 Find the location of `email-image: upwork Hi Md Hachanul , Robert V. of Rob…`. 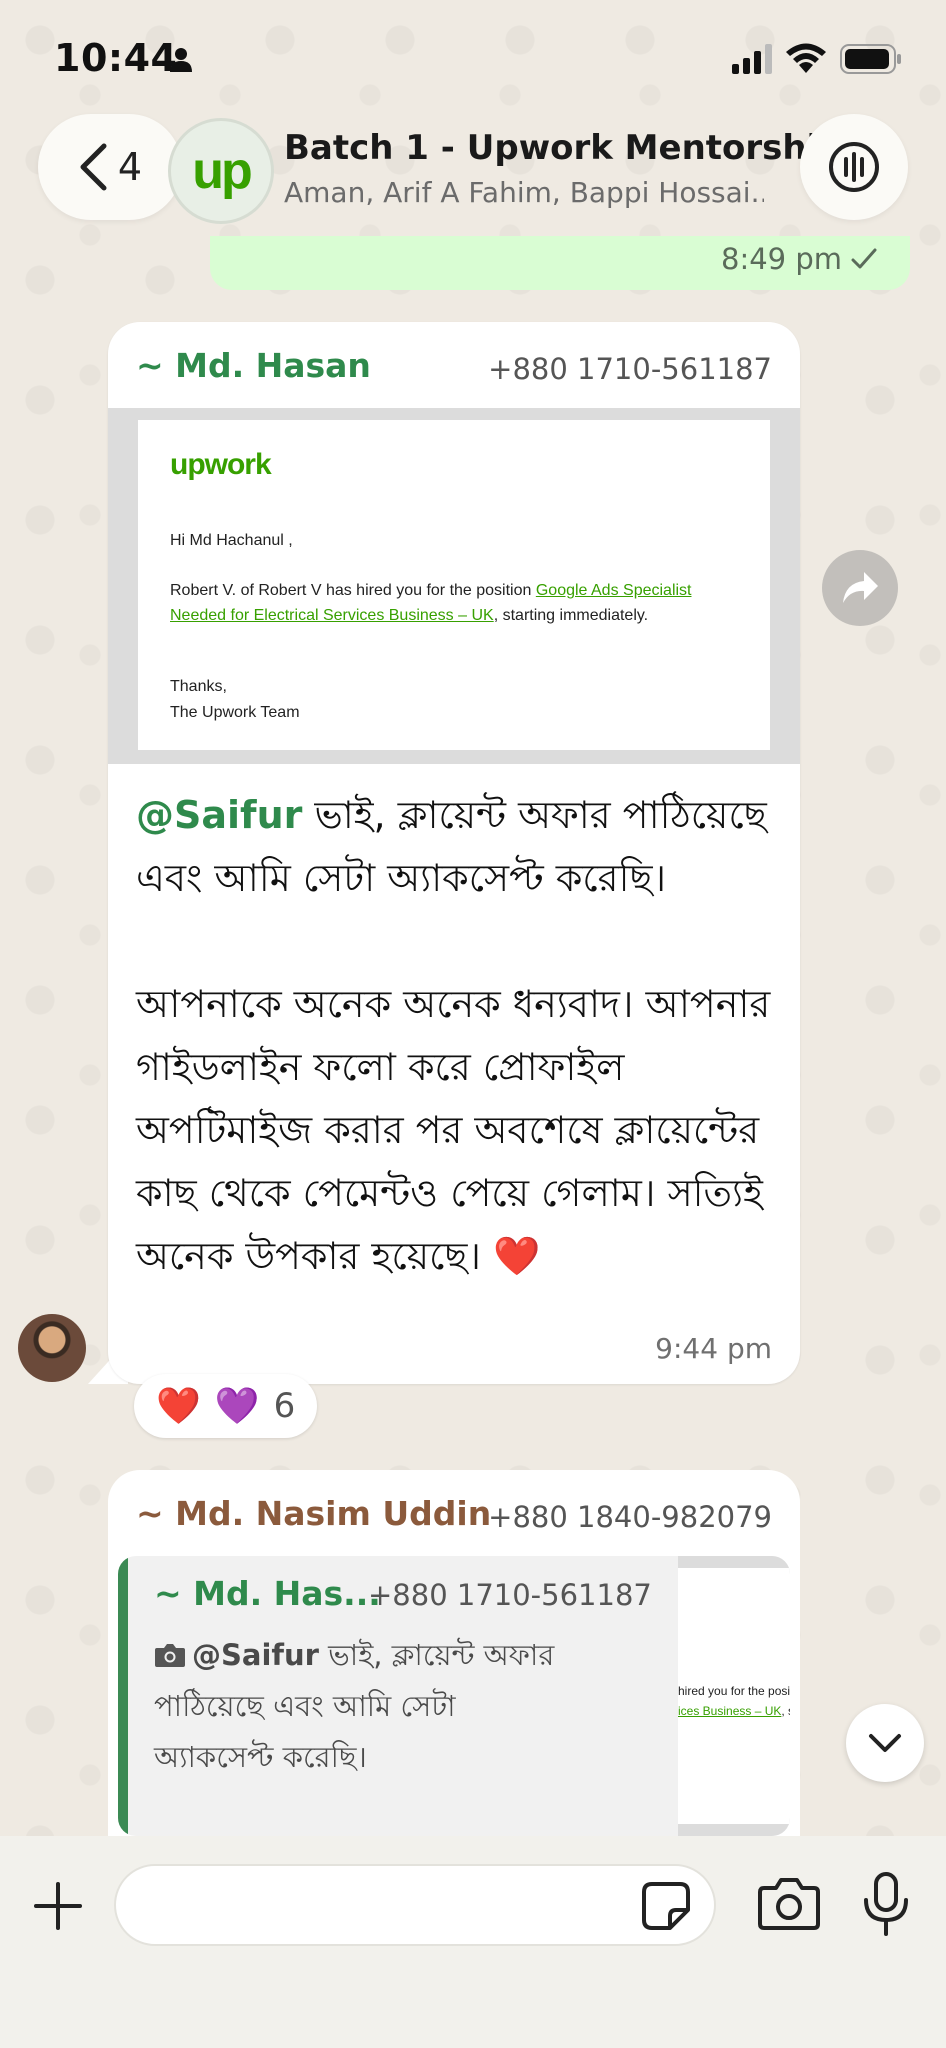

email-image: upwork Hi Md Hachanul , Robert V. of Rob… is located at coordinates (454, 586).